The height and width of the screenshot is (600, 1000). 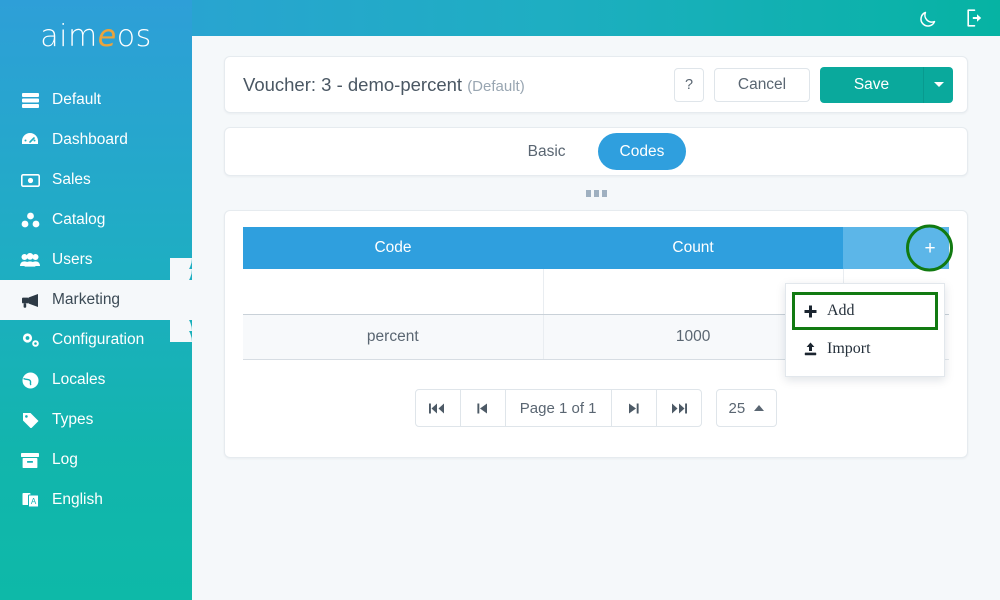 I want to click on users-icon, so click(x=30, y=260).